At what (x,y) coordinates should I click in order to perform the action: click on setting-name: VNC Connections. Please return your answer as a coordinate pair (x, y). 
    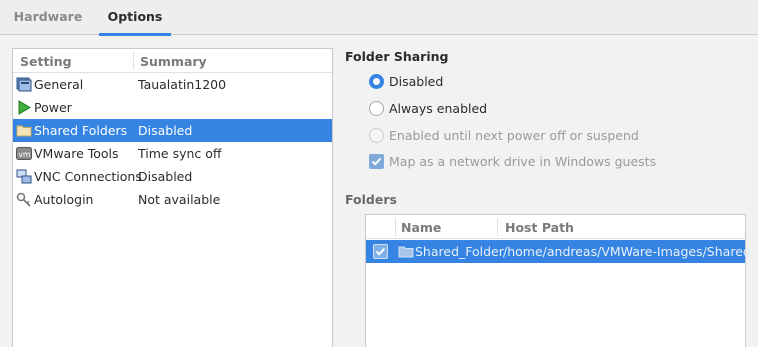
    Looking at the image, I should click on (88, 176).